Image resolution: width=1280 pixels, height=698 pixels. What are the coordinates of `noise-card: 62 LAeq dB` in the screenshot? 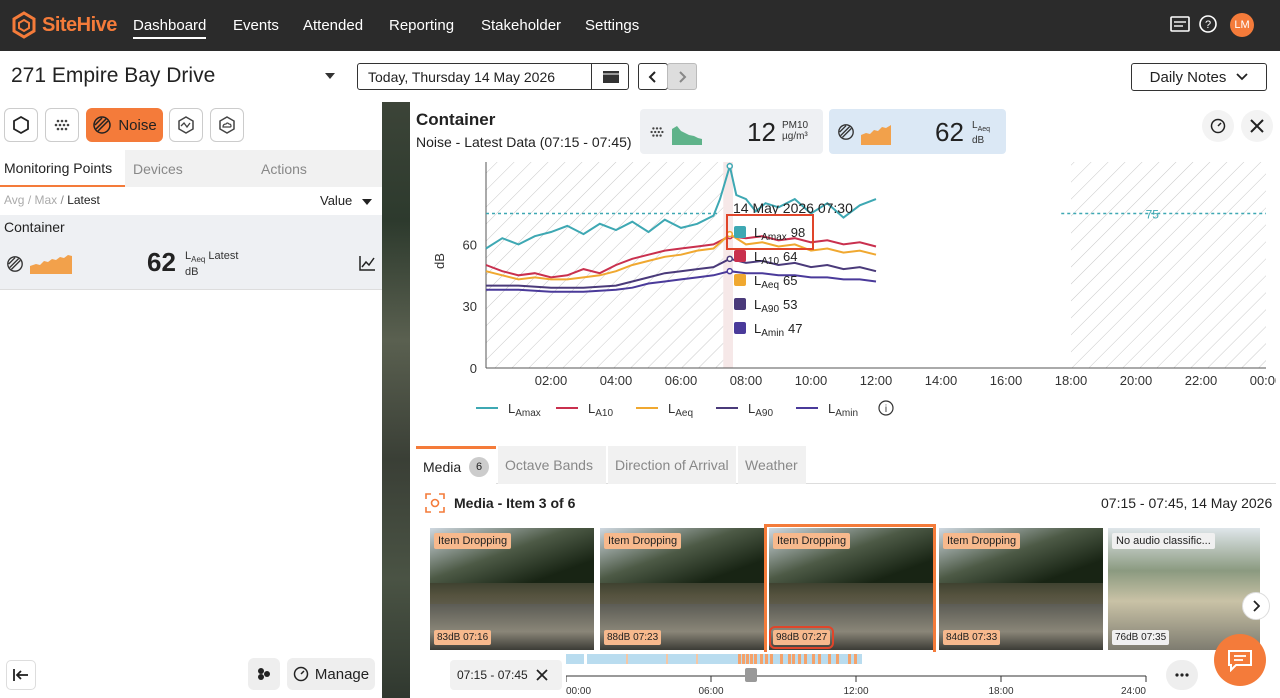 It's located at (917, 131).